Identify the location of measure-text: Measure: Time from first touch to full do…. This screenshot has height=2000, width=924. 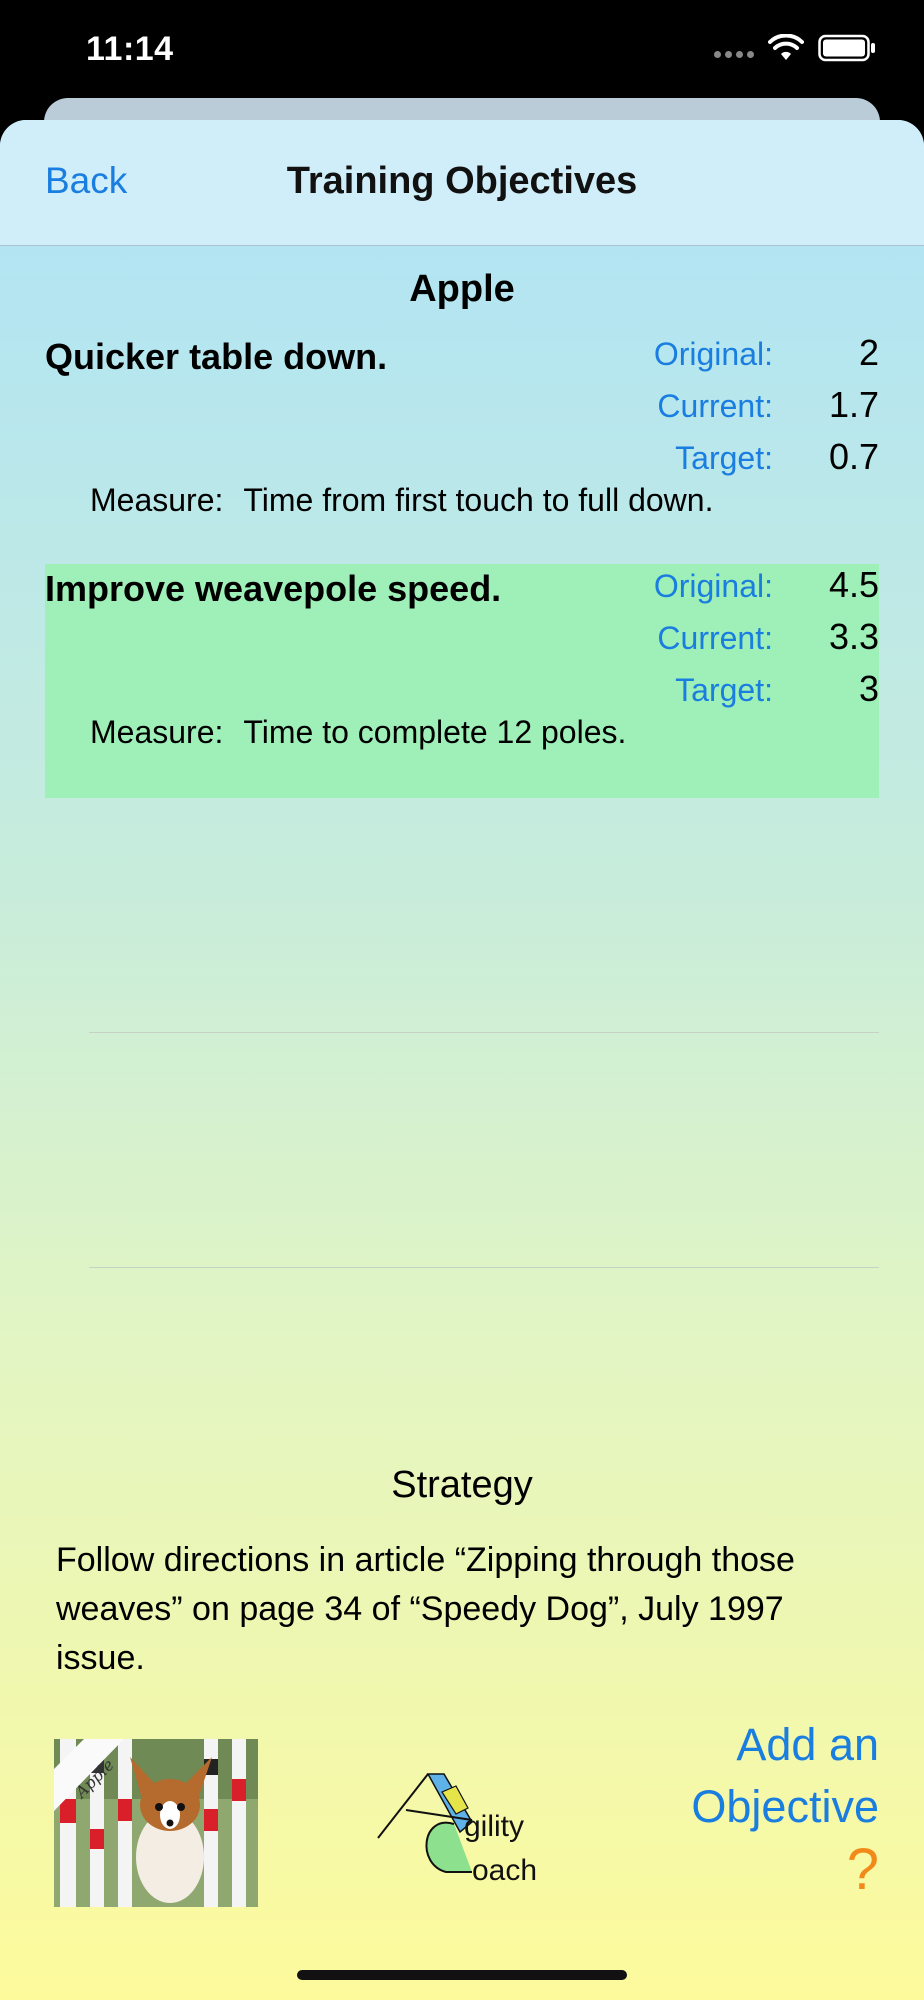
(401, 500).